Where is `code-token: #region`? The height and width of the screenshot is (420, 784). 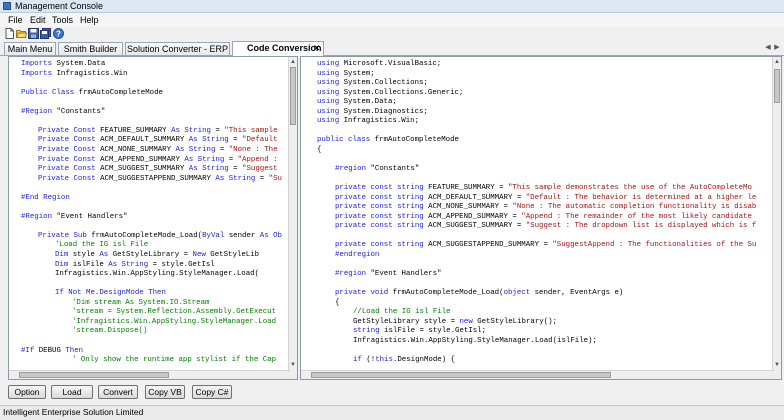 code-token: #region is located at coordinates (353, 274).